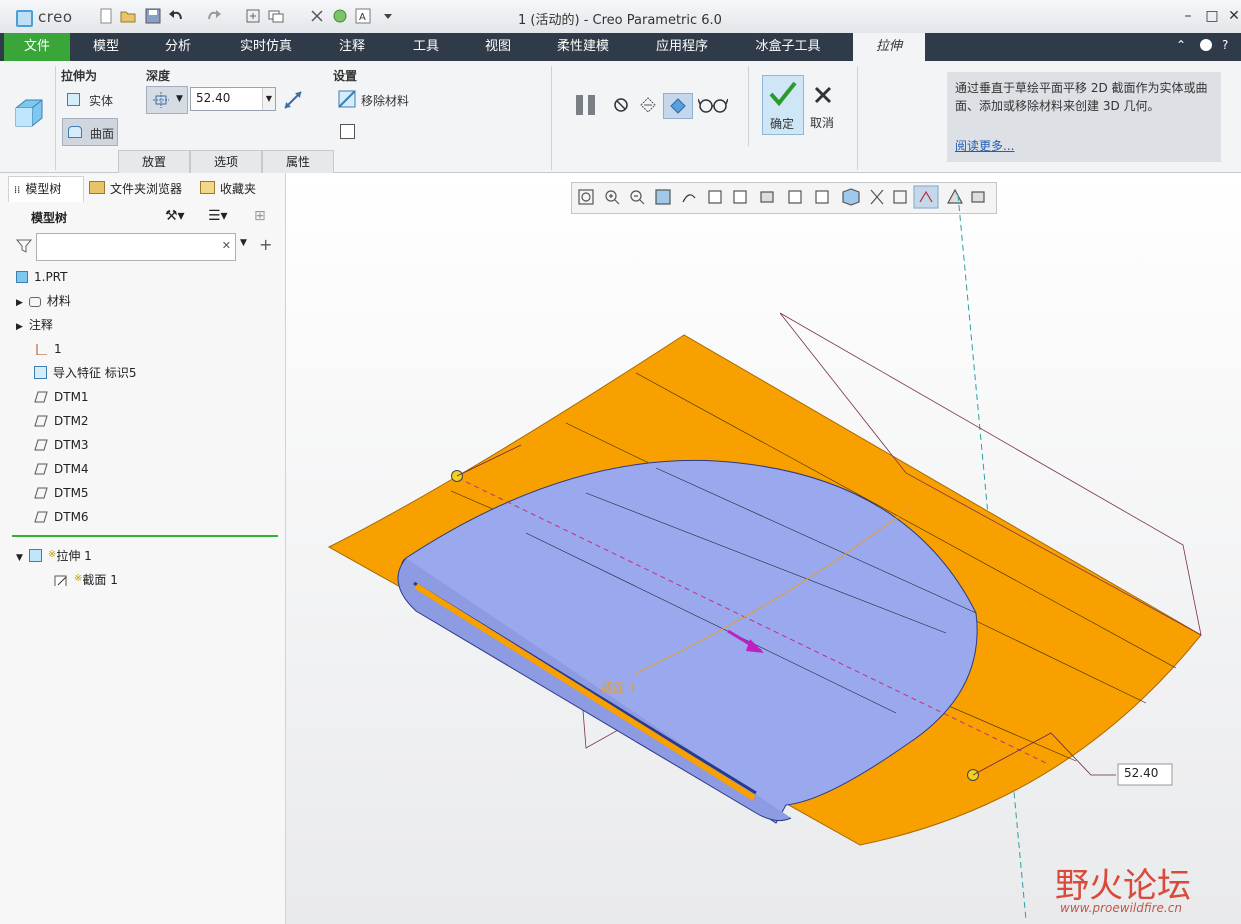  What do you see at coordinates (48, 349) in the screenshot?
I see `tree-item-csys: 1` at bounding box center [48, 349].